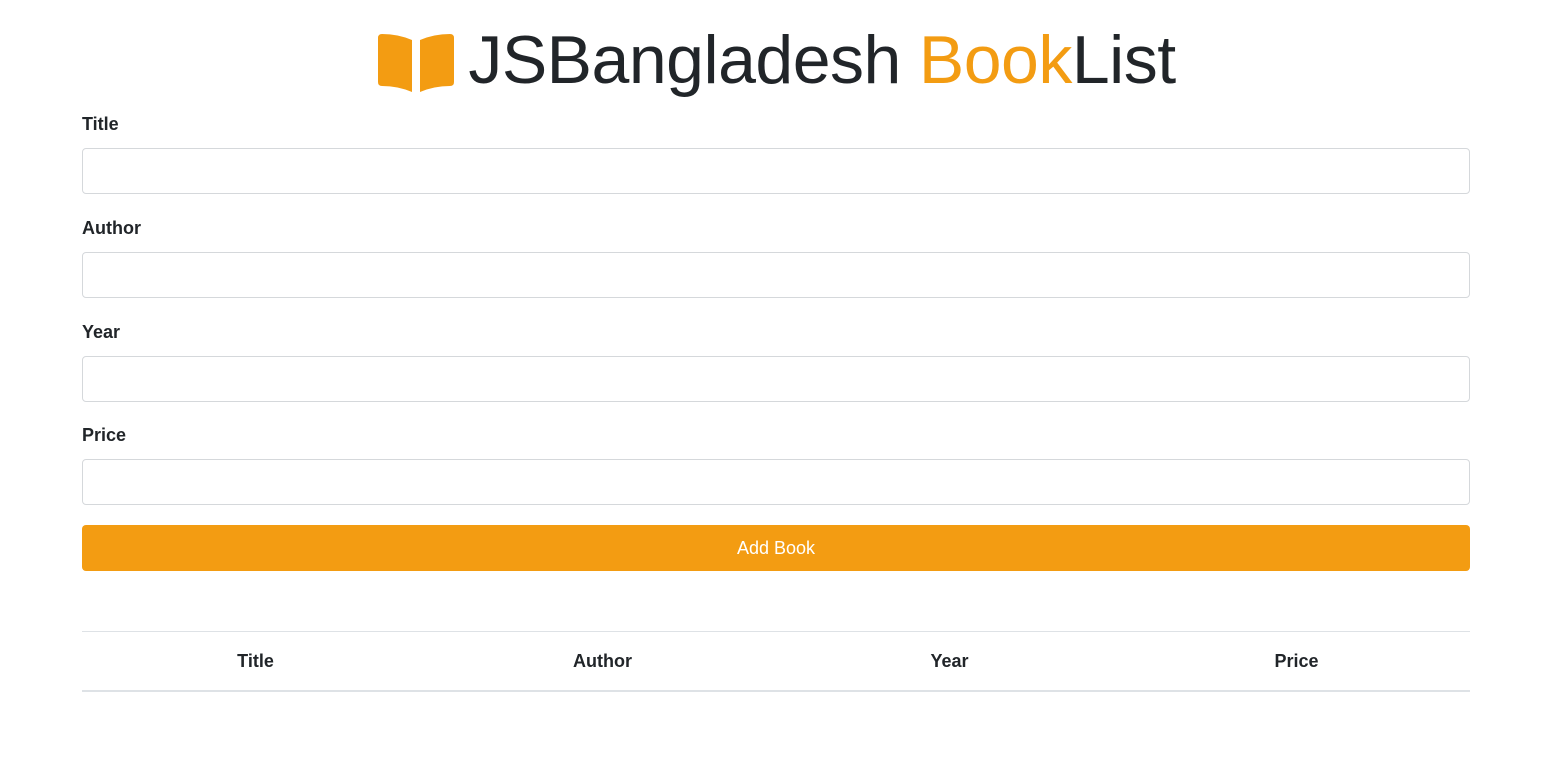 This screenshot has height=772, width=1563. What do you see at coordinates (776, 379) in the screenshot?
I see `year-input` at bounding box center [776, 379].